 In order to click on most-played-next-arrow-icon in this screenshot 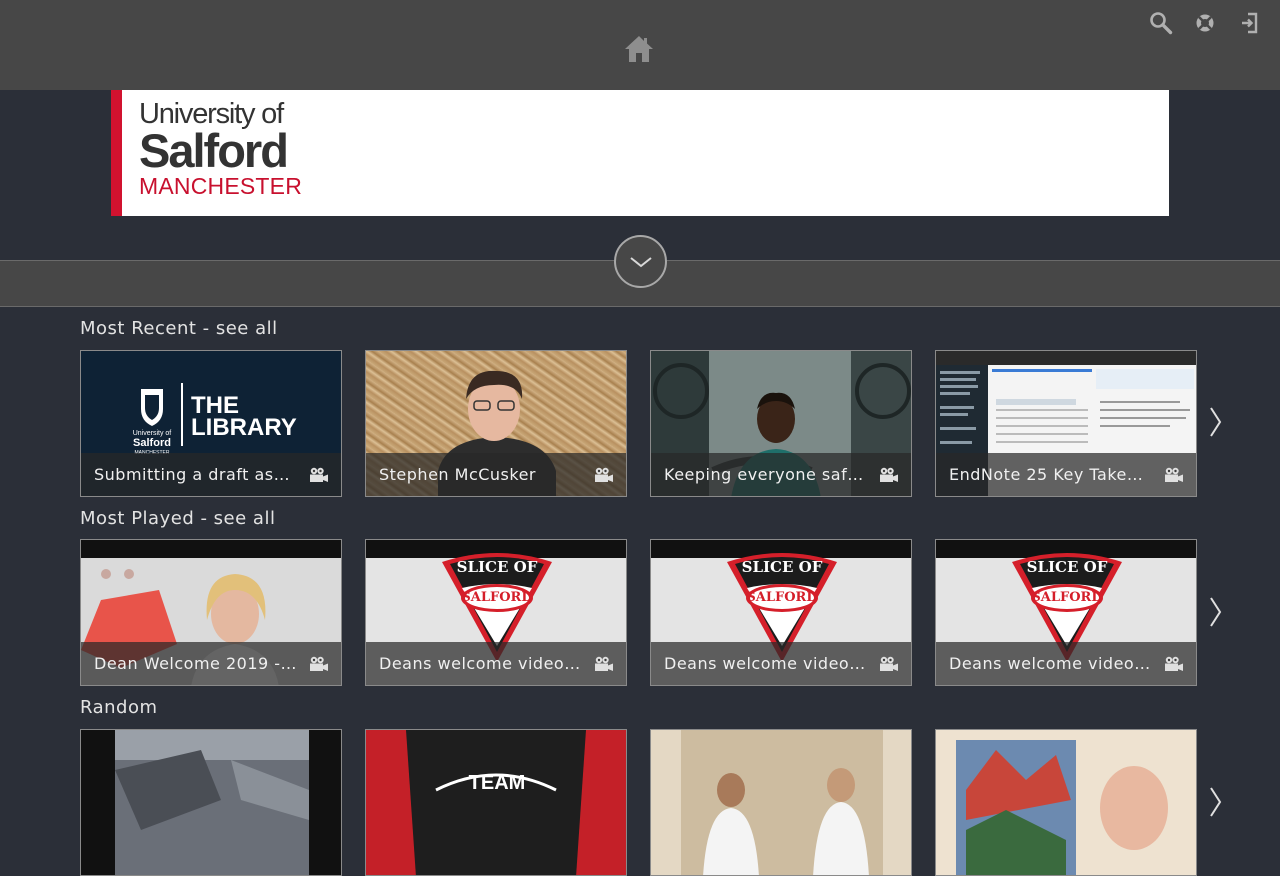, I will do `click(1216, 612)`.